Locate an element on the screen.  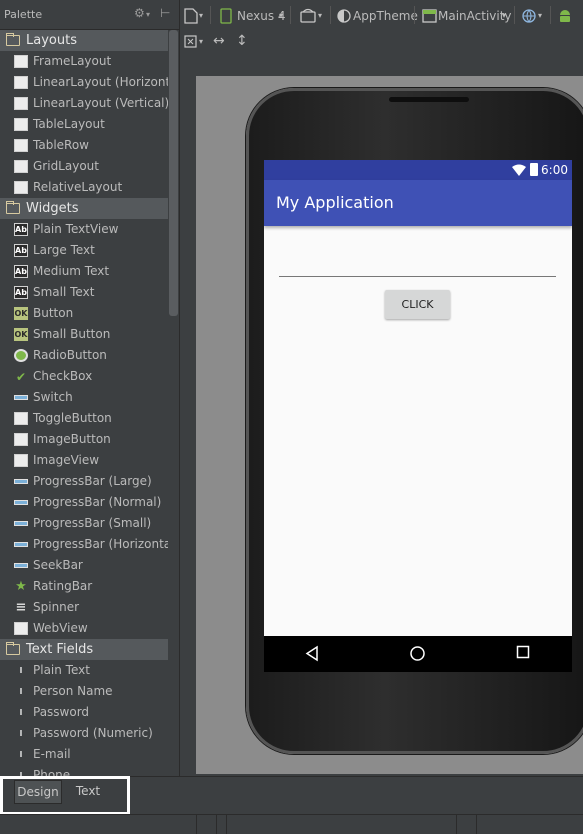
navigation-bar is located at coordinates (418, 654).